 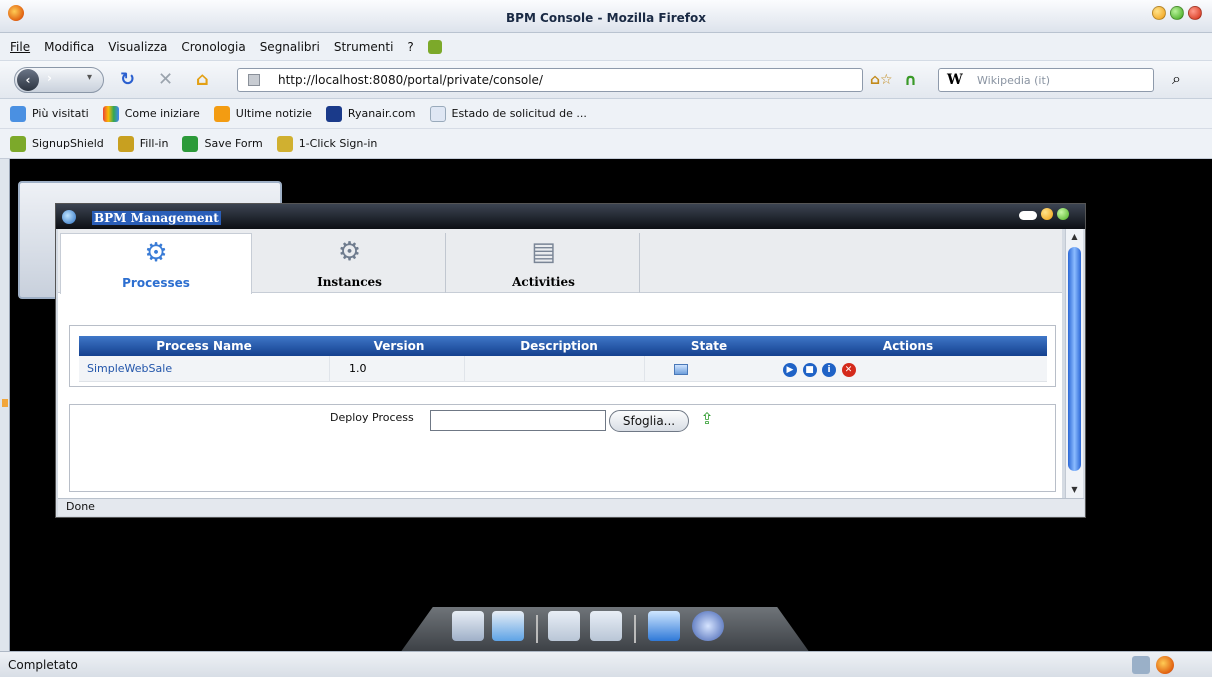 What do you see at coordinates (707, 420) in the screenshot?
I see `upload-icon: ⇪` at bounding box center [707, 420].